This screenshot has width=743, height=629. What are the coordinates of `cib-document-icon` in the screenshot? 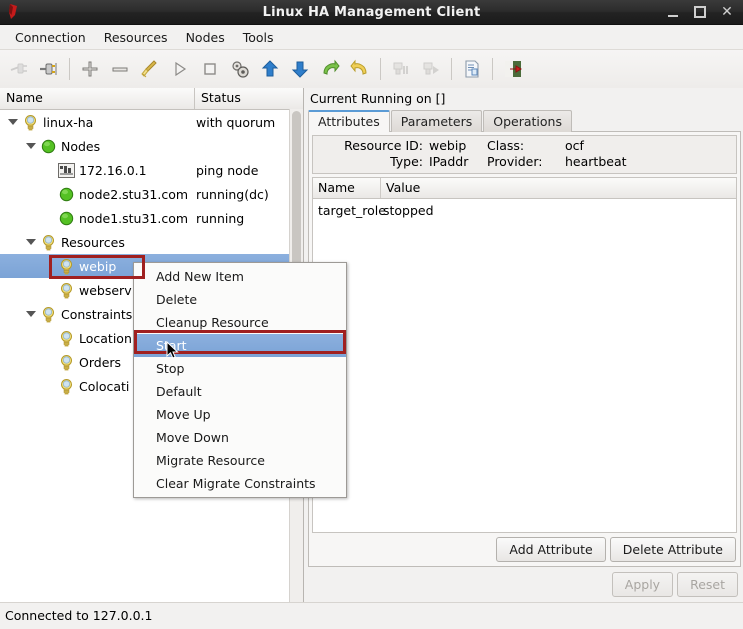 It's located at (472, 69).